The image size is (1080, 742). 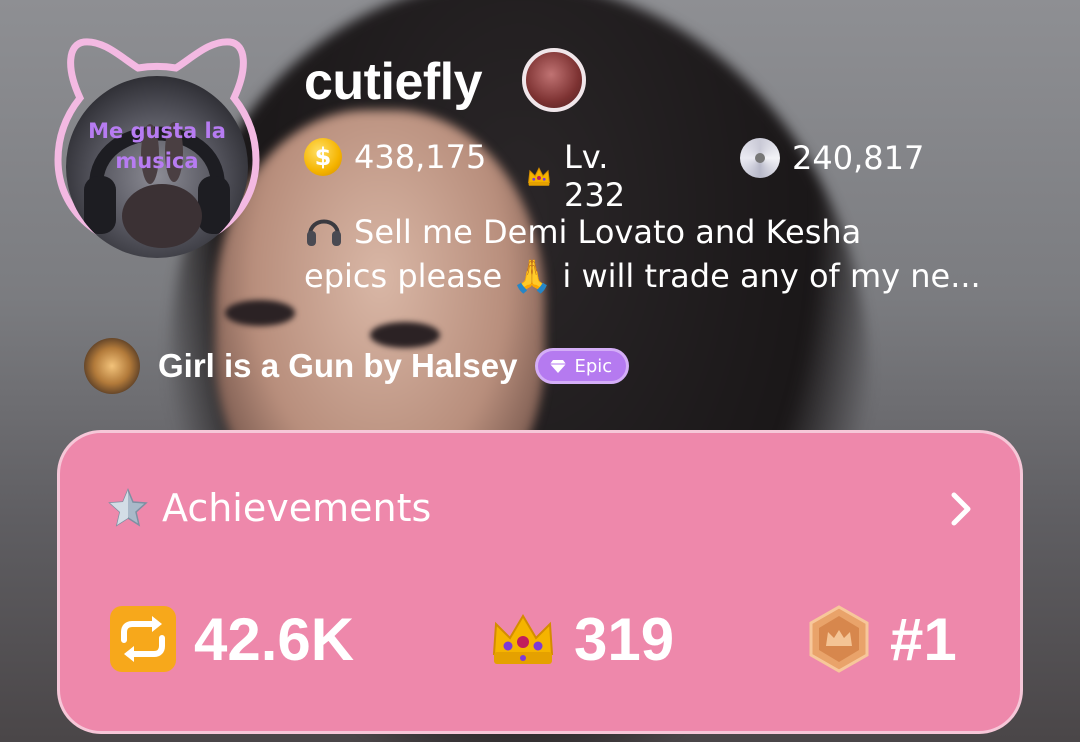 I want to click on discs-value: 240,817, so click(x=858, y=158).